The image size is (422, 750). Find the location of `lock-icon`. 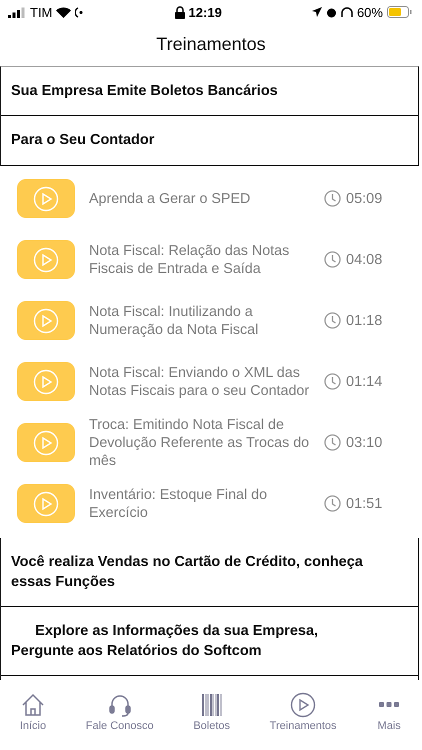

lock-icon is located at coordinates (179, 12).